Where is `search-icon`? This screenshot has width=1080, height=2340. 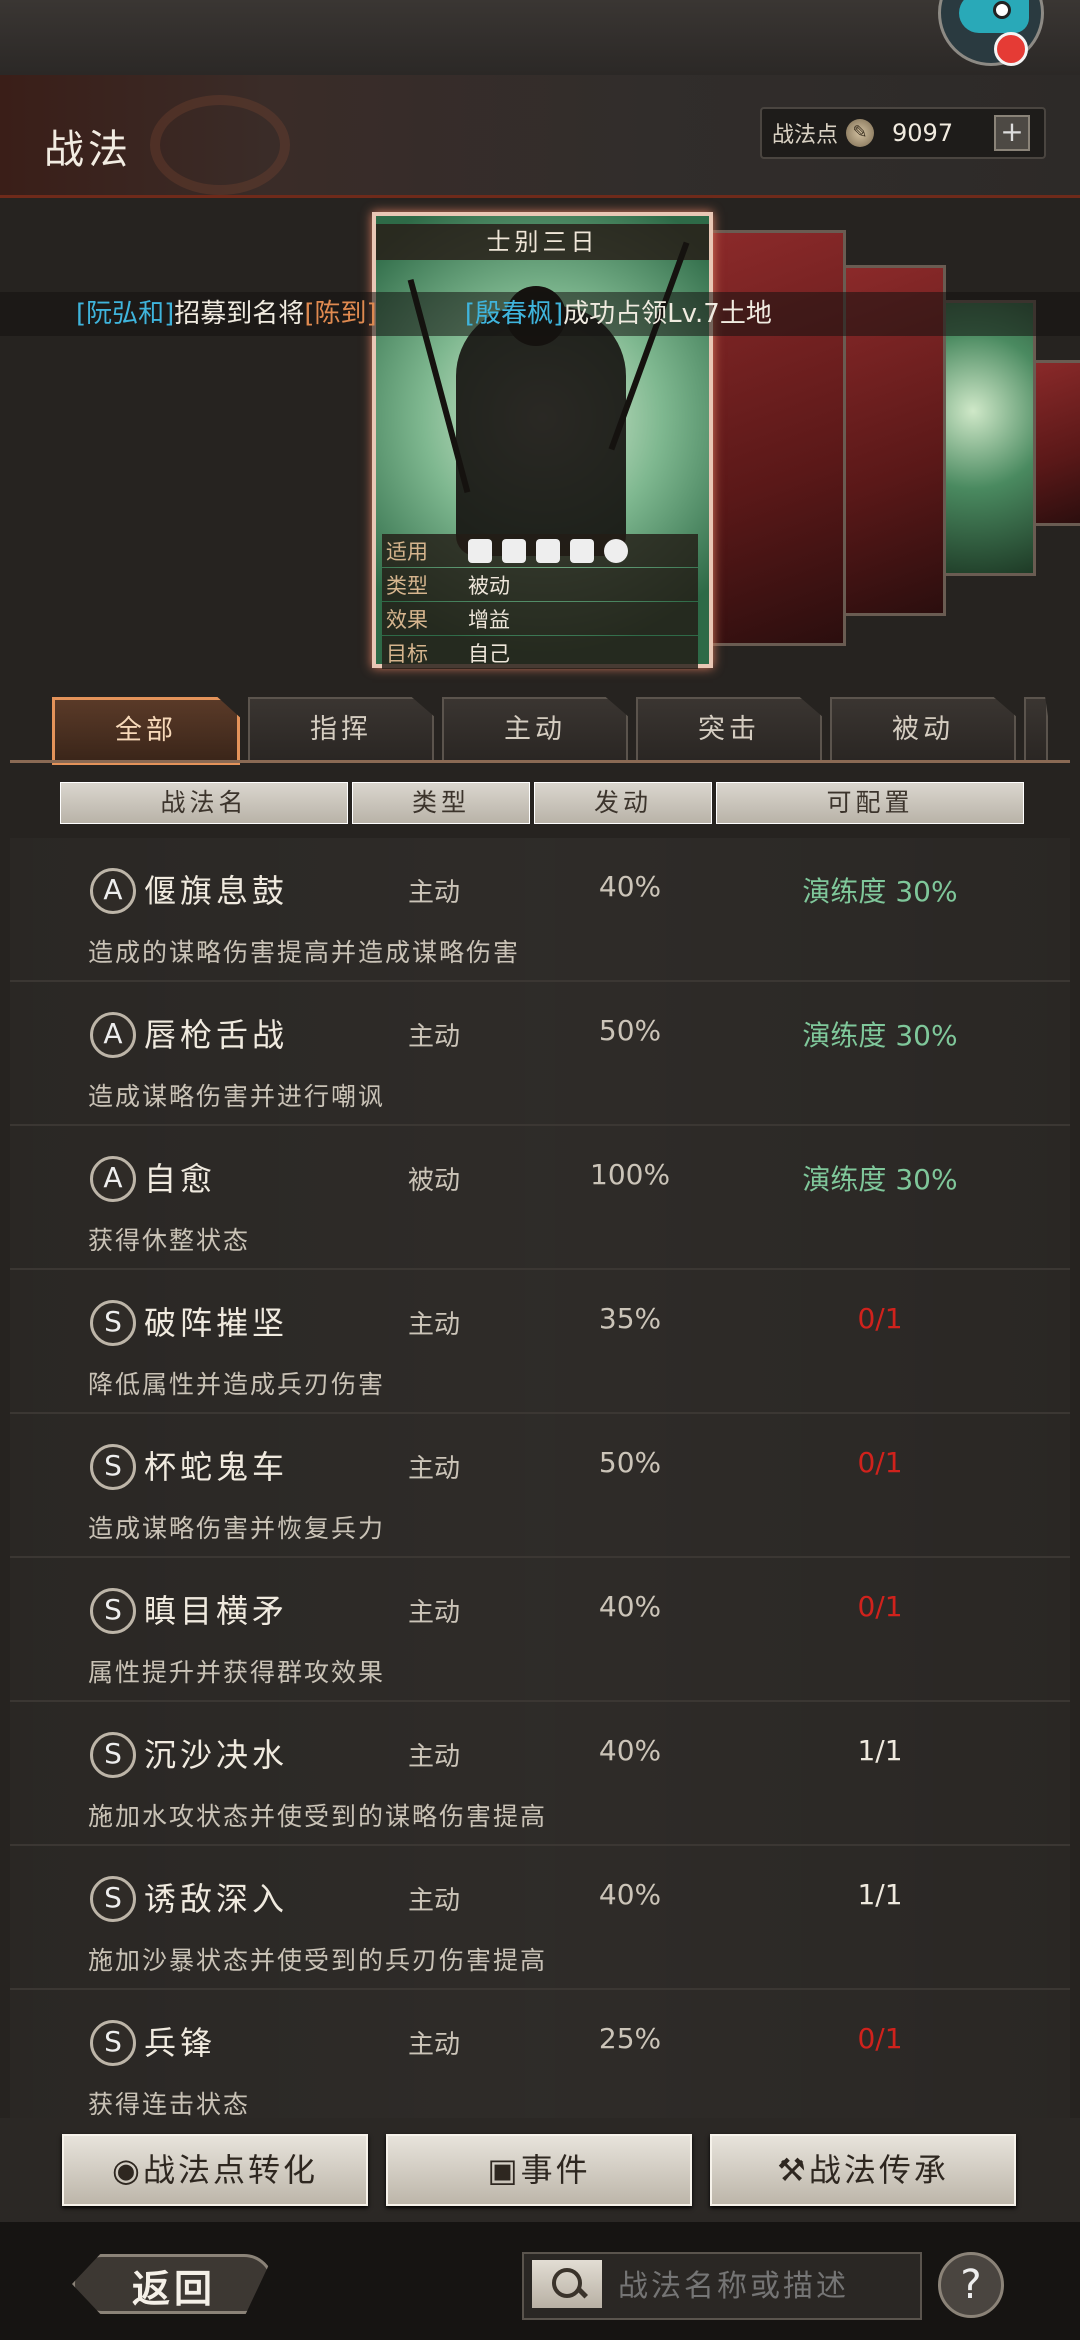 search-icon is located at coordinates (567, 2283).